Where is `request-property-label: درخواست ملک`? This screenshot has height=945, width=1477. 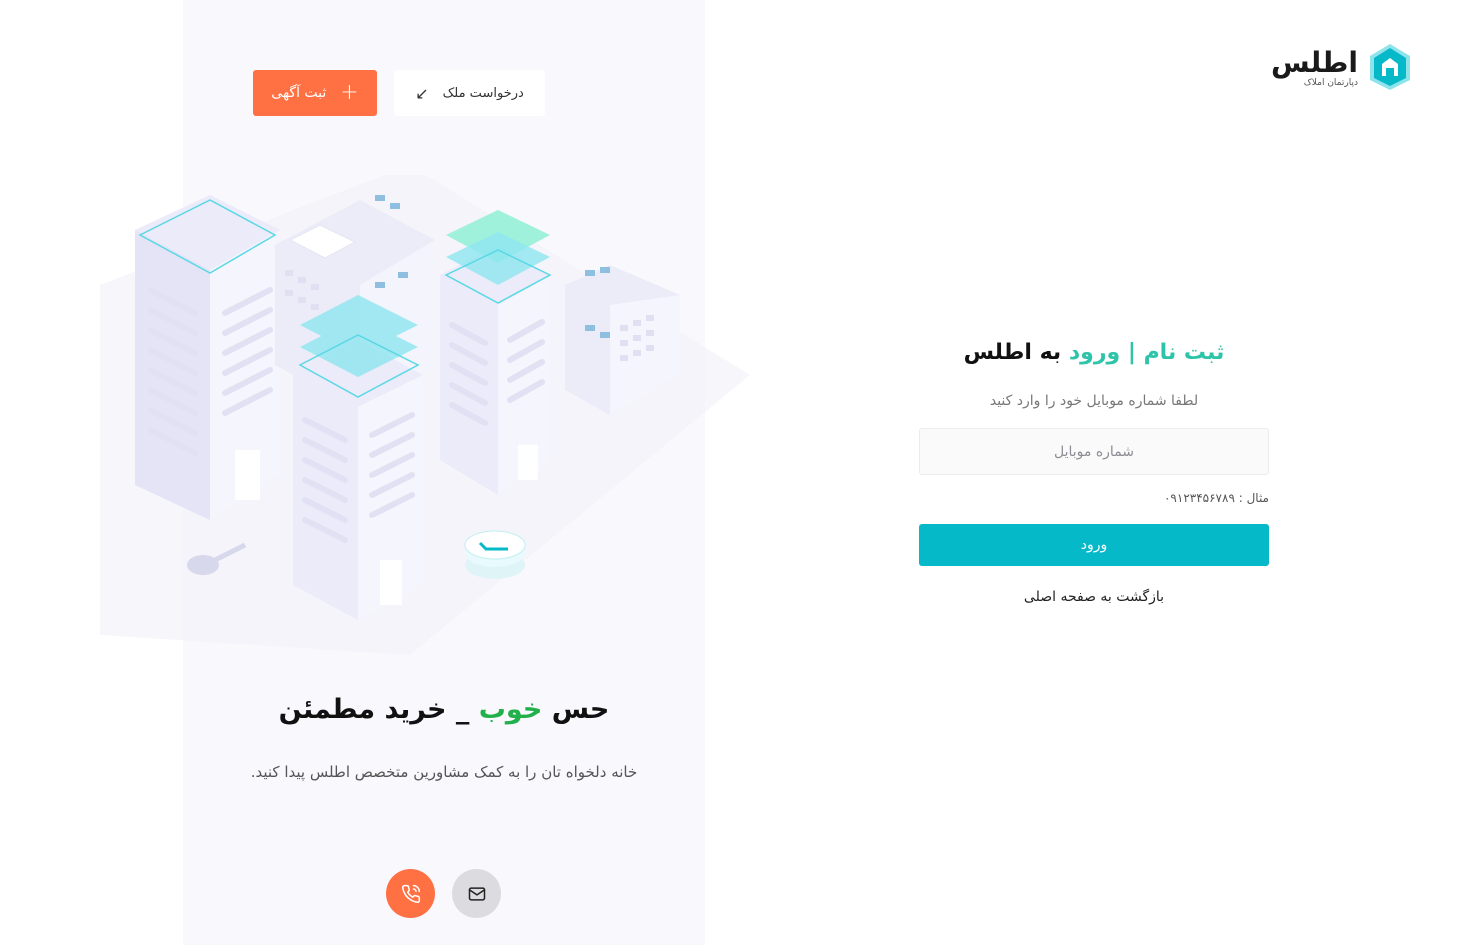
request-property-label: درخواست ملک is located at coordinates (483, 93).